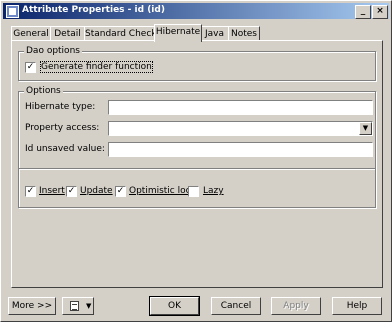 This screenshot has width=392, height=322. What do you see at coordinates (357, 306) in the screenshot?
I see `help-button: Help` at bounding box center [357, 306].